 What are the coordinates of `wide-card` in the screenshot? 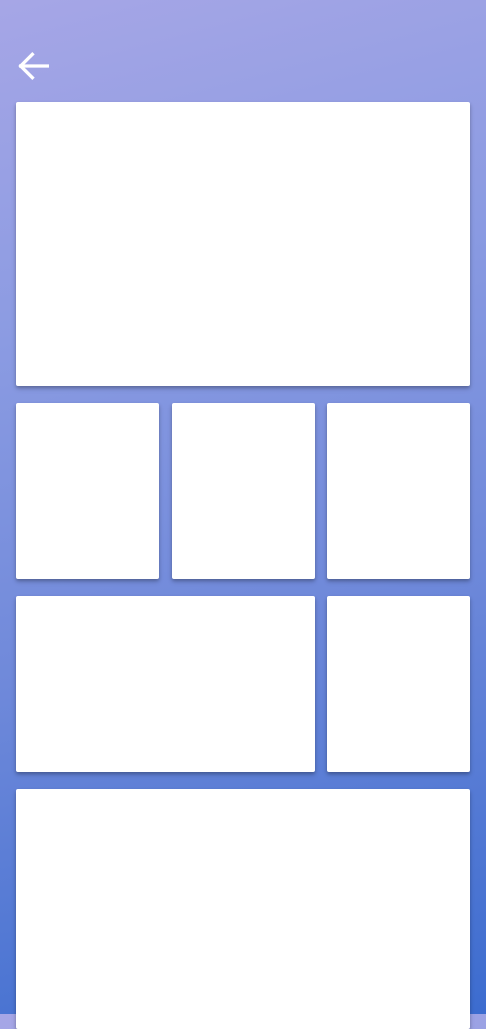 It's located at (165, 684).